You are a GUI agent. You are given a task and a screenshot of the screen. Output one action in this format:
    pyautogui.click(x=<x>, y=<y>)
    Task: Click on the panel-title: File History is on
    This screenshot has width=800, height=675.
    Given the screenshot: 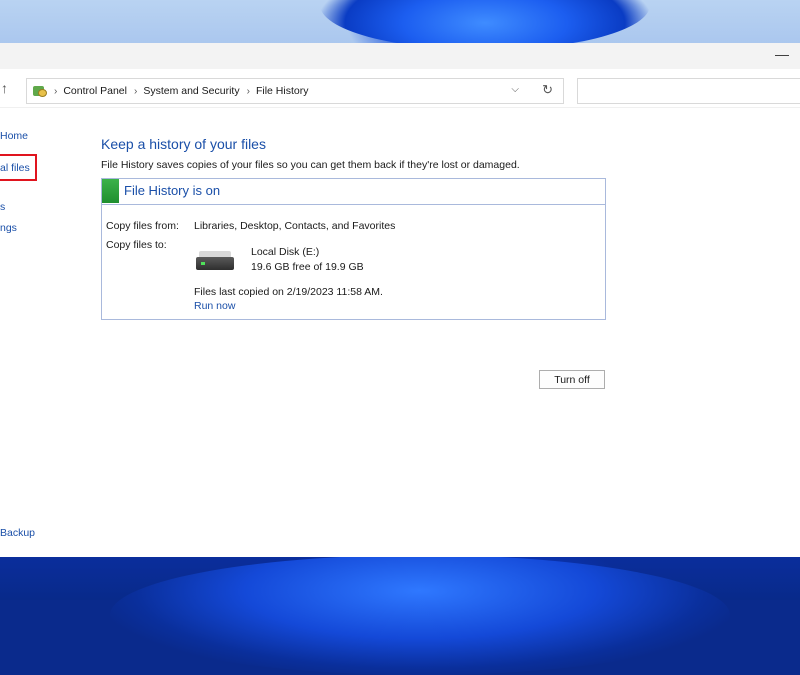 What is the action you would take?
    pyautogui.click(x=172, y=190)
    